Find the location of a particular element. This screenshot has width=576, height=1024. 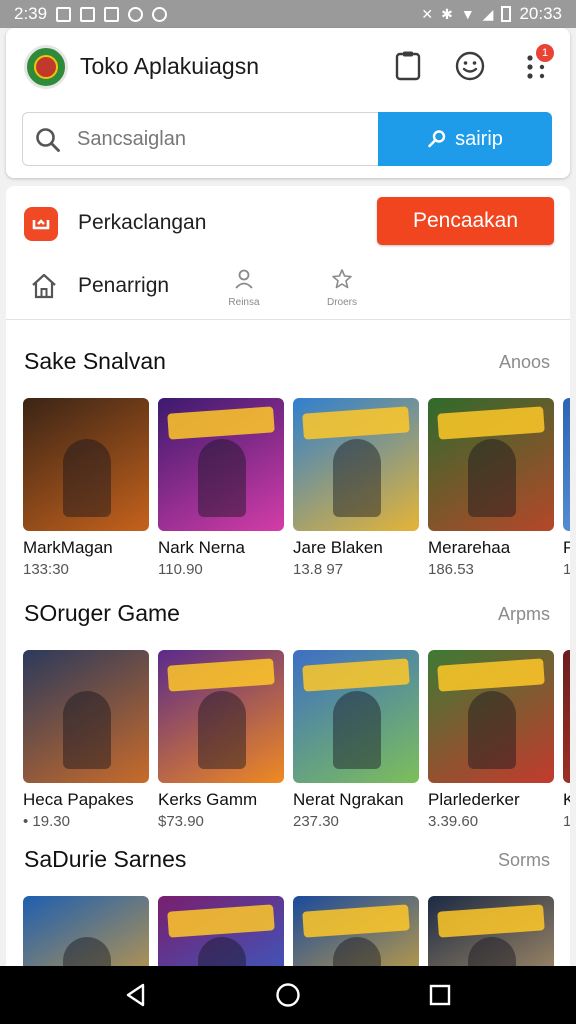

refresh-icon is located at coordinates (136, 14).